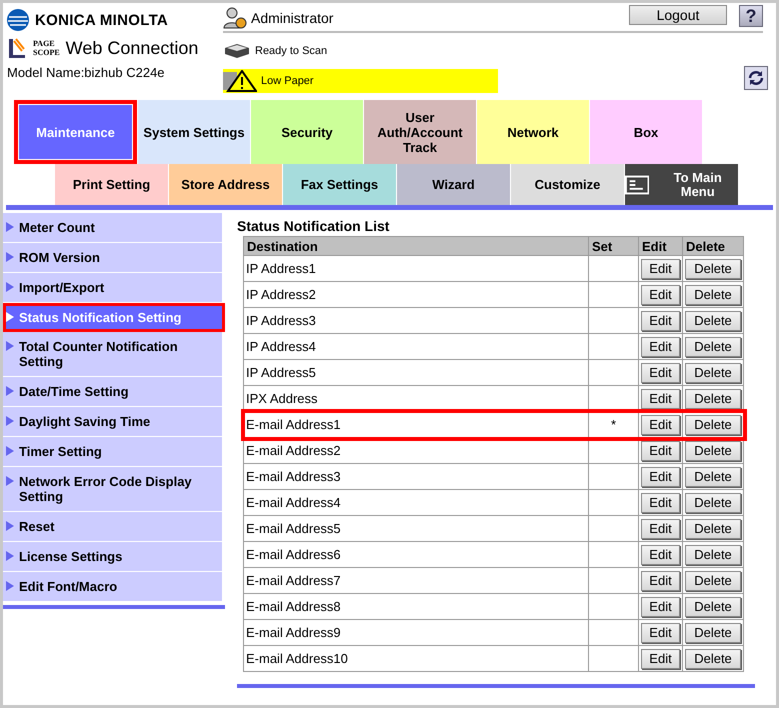  I want to click on destination-cell: IPX Address, so click(416, 399).